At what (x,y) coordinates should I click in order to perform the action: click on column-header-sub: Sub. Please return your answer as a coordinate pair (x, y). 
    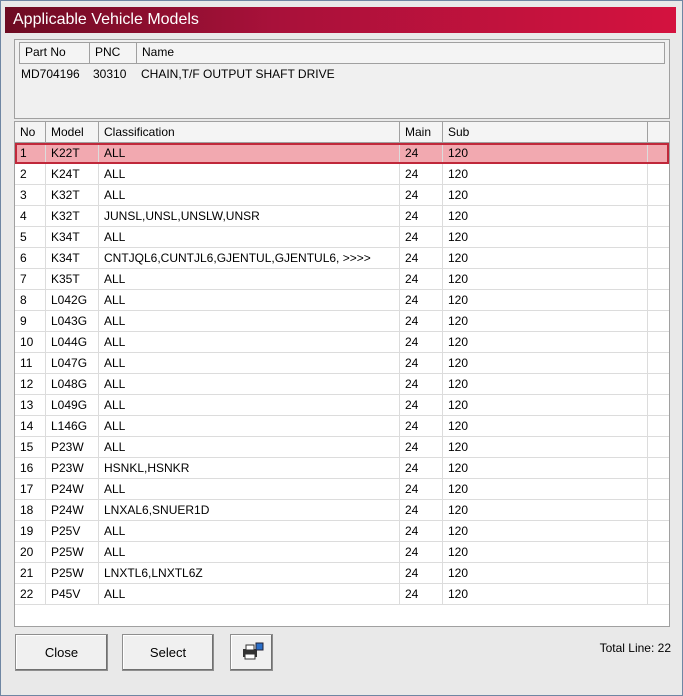
    Looking at the image, I should click on (545, 132).